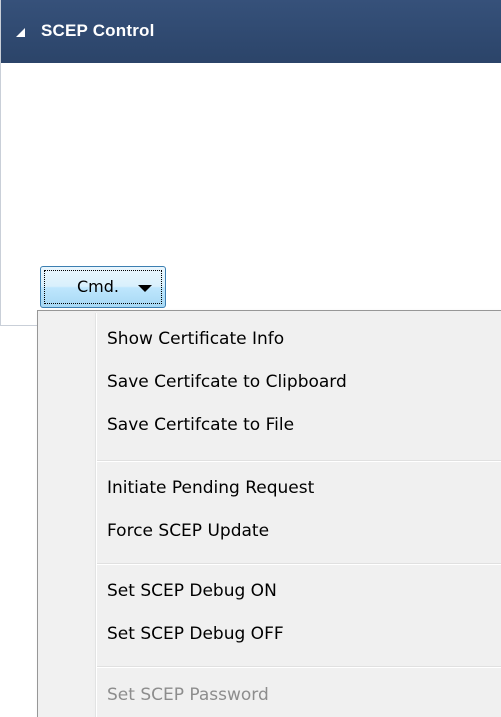  Describe the element at coordinates (98, 286) in the screenshot. I see `cmd-button-label: Cmd.` at that location.